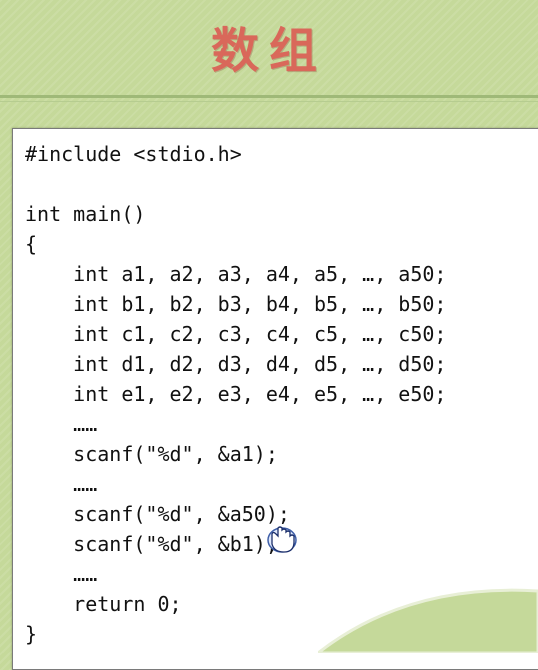 Image resolution: width=538 pixels, height=670 pixels. What do you see at coordinates (157, 514) in the screenshot?
I see `code-line: scanf("%d", &a50);` at bounding box center [157, 514].